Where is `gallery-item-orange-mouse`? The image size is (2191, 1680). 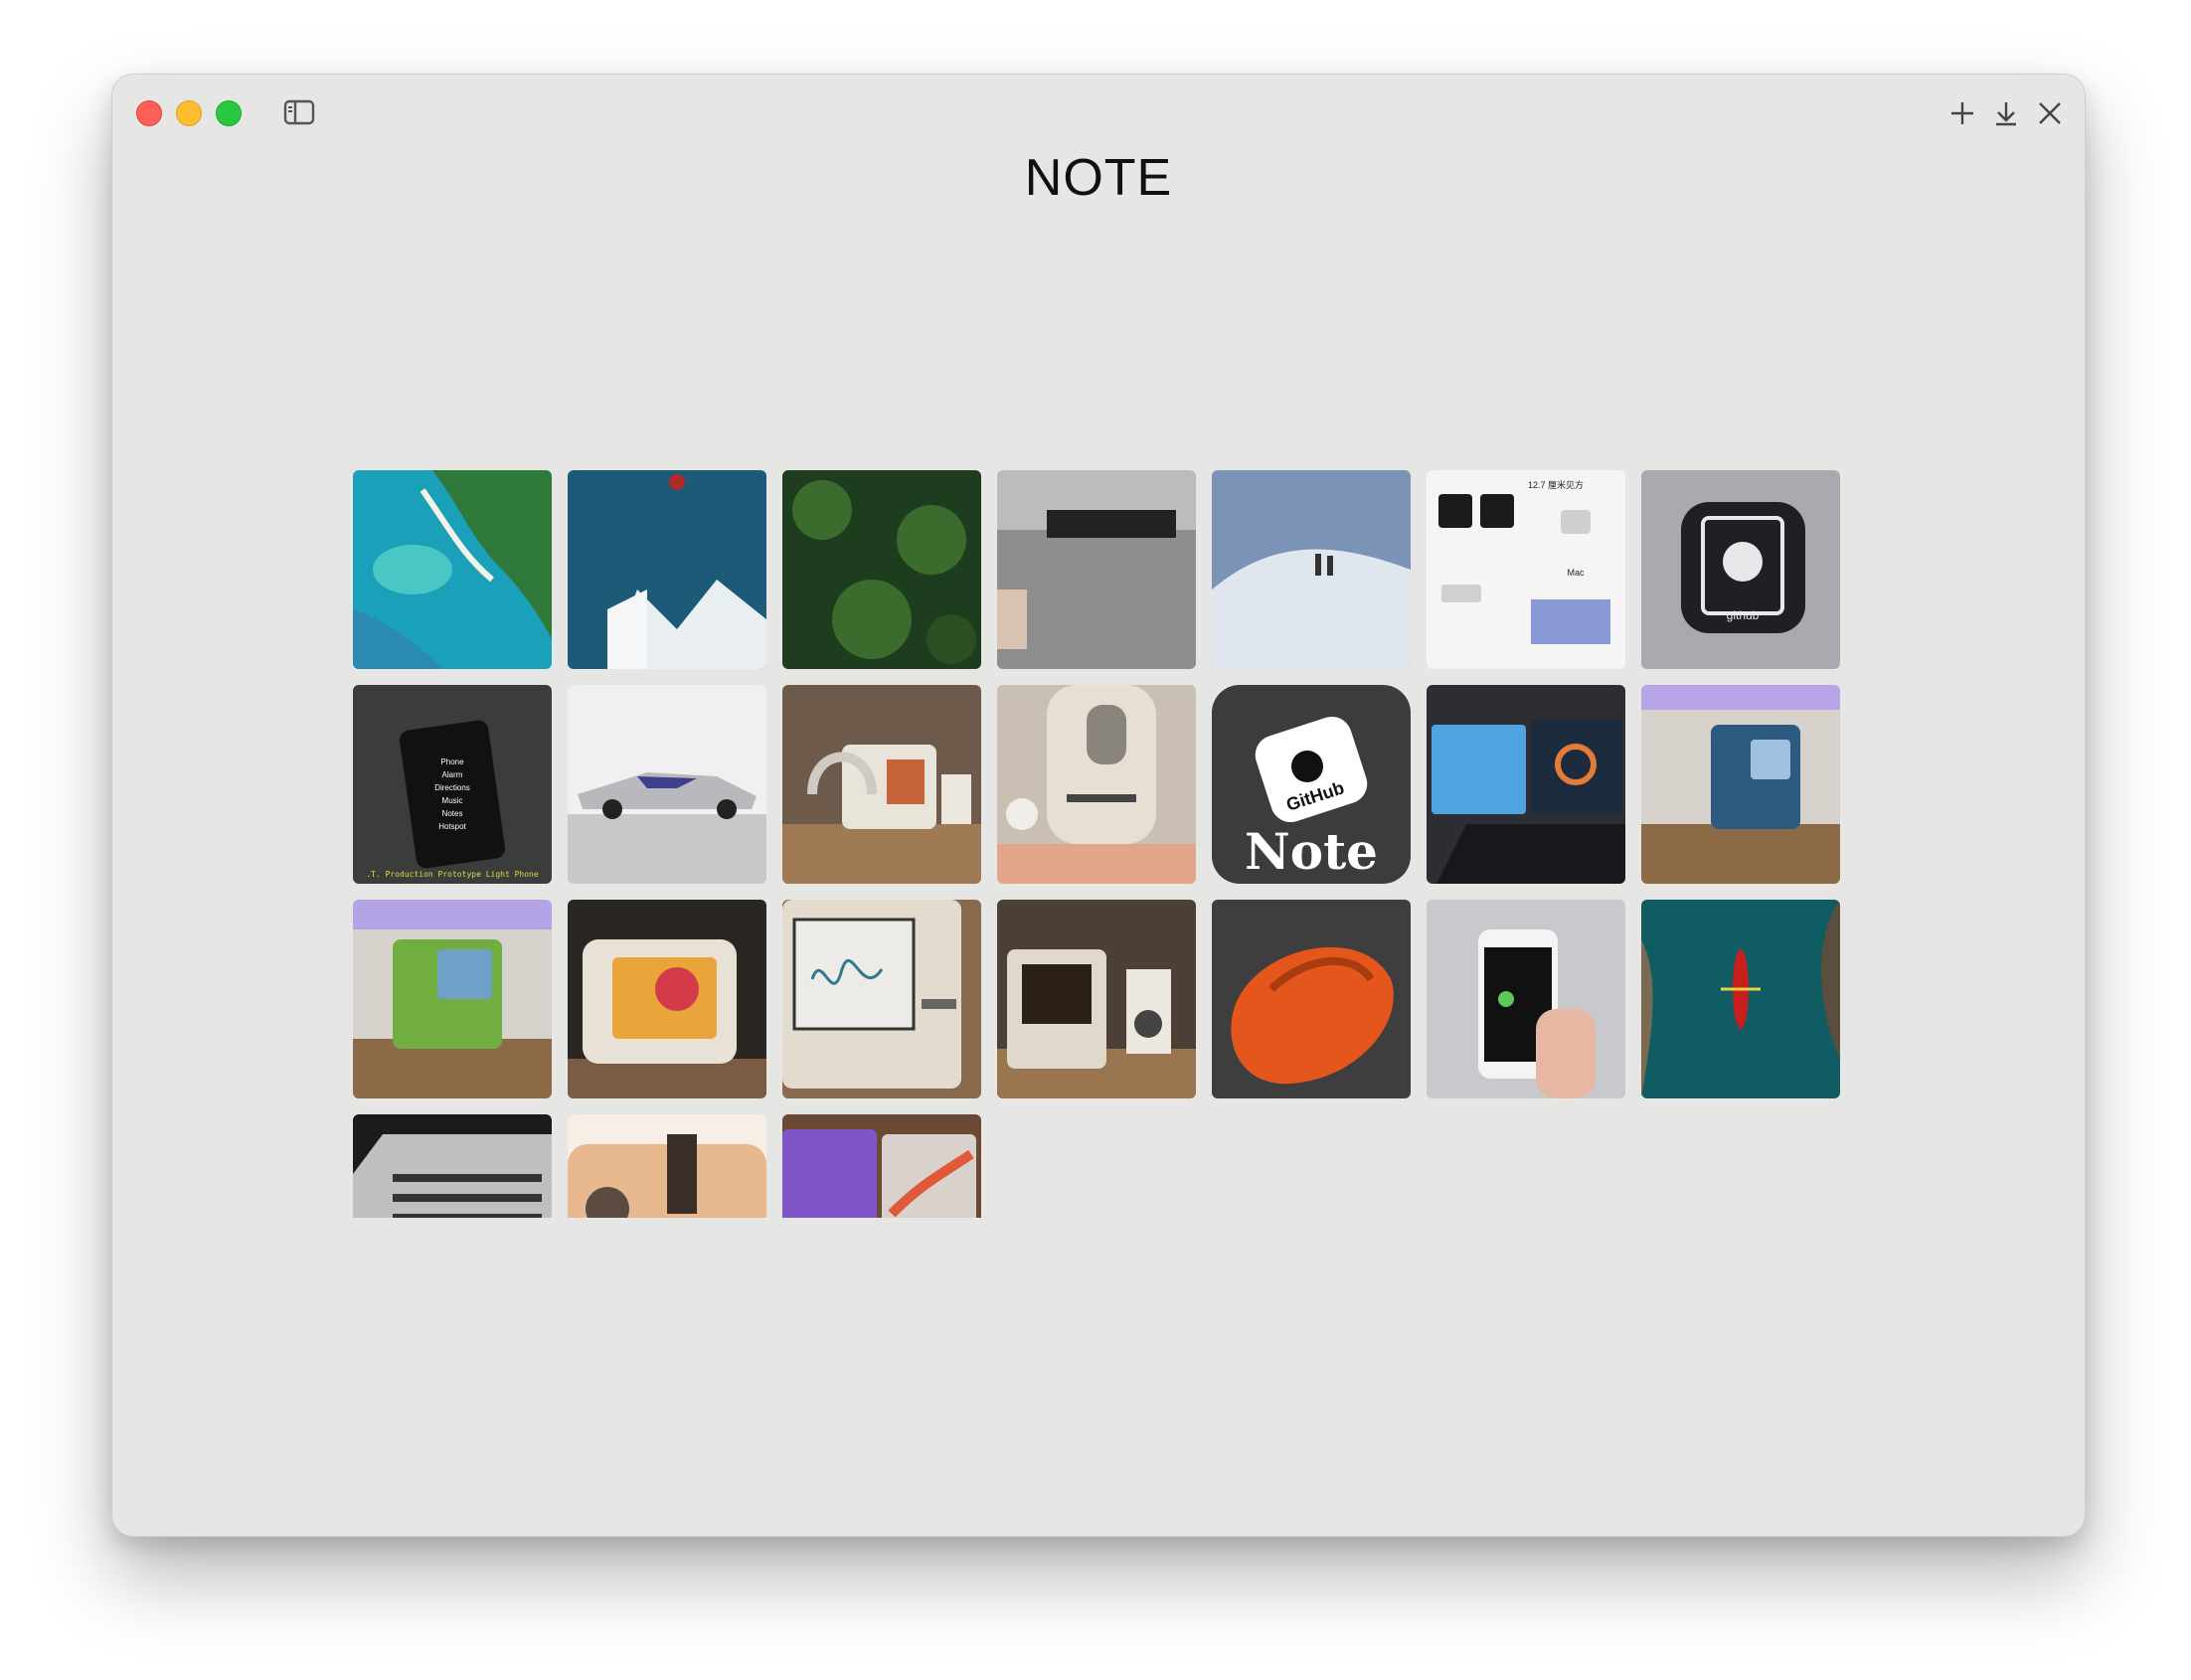 gallery-item-orange-mouse is located at coordinates (1311, 999).